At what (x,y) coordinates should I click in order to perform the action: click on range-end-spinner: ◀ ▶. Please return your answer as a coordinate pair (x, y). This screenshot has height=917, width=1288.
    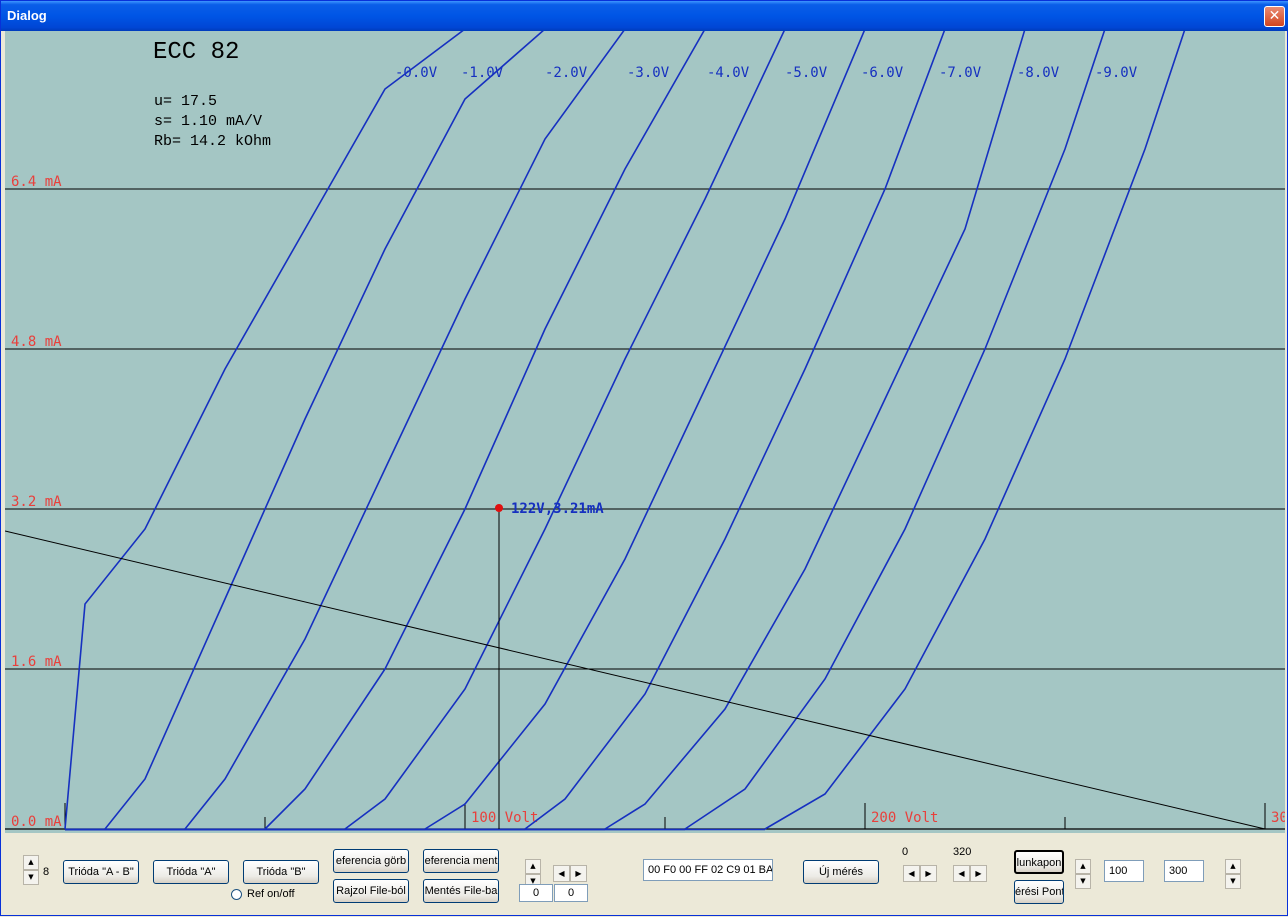
    Looking at the image, I should click on (970, 873).